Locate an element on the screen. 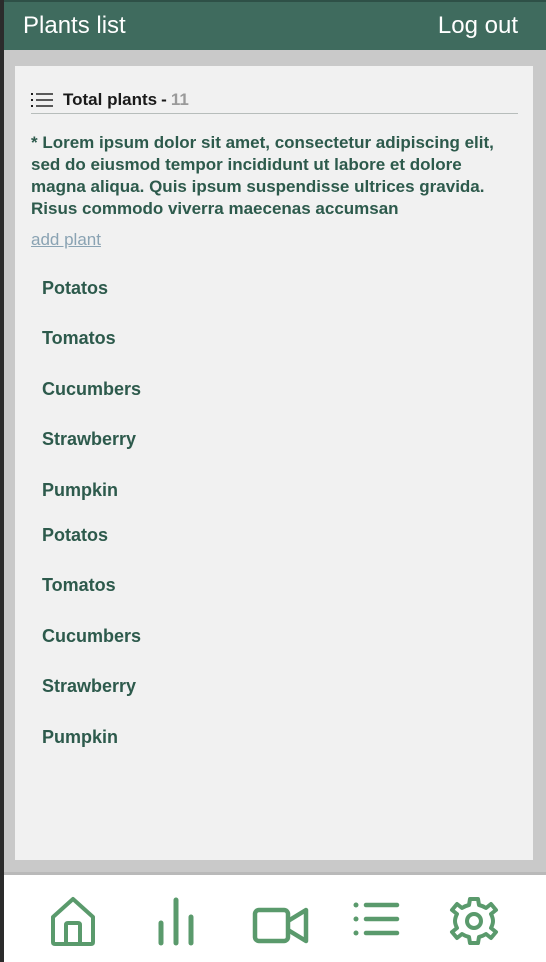 Image resolution: width=546 pixels, height=962 pixels. top-bar: Plants list Log out is located at coordinates (275, 25).